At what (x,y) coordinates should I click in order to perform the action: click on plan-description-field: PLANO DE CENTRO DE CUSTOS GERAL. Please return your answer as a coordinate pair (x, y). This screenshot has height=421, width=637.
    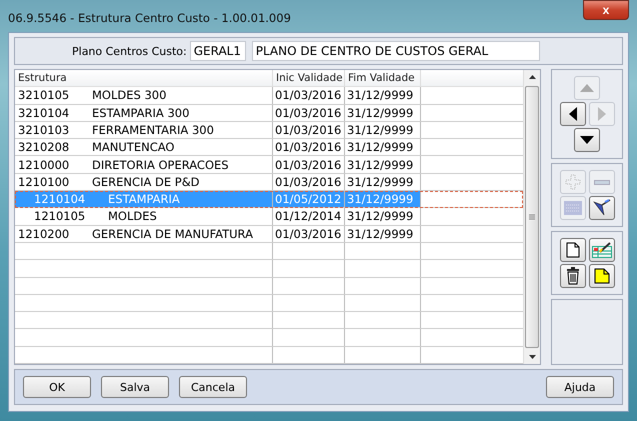
    Looking at the image, I should click on (396, 51).